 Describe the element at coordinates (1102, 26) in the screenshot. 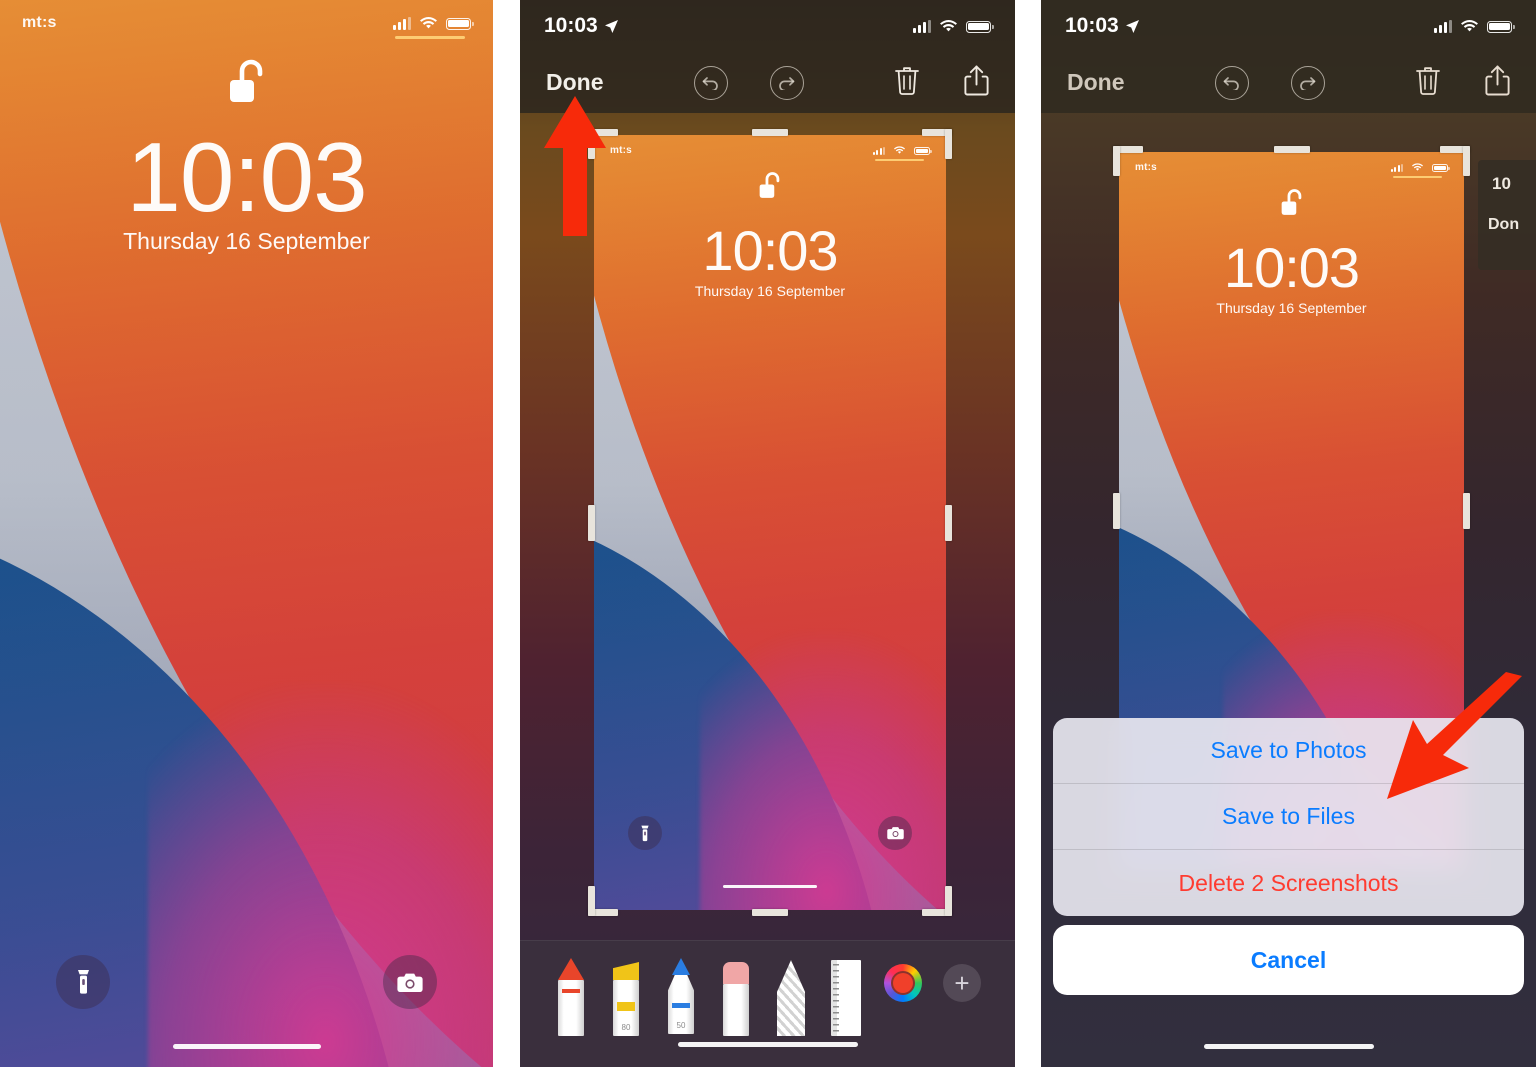

I see `status-time-group: 10:03` at that location.